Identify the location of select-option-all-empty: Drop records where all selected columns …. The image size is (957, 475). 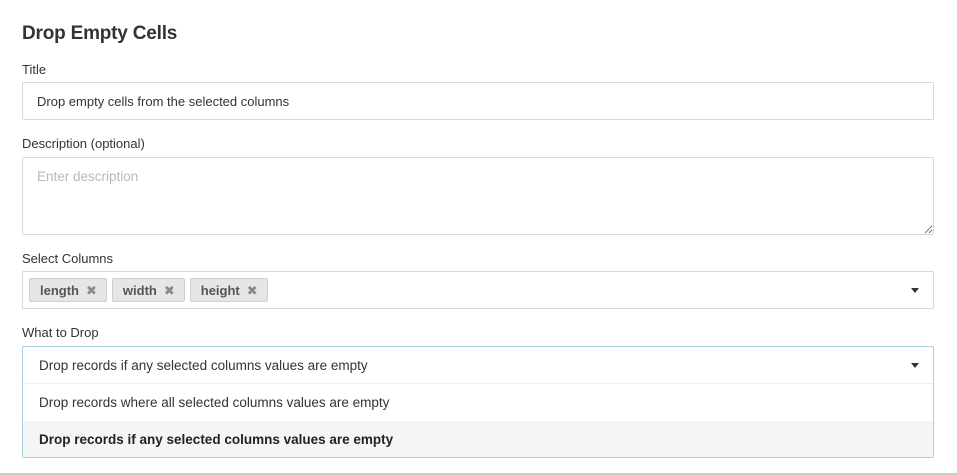
(478, 402).